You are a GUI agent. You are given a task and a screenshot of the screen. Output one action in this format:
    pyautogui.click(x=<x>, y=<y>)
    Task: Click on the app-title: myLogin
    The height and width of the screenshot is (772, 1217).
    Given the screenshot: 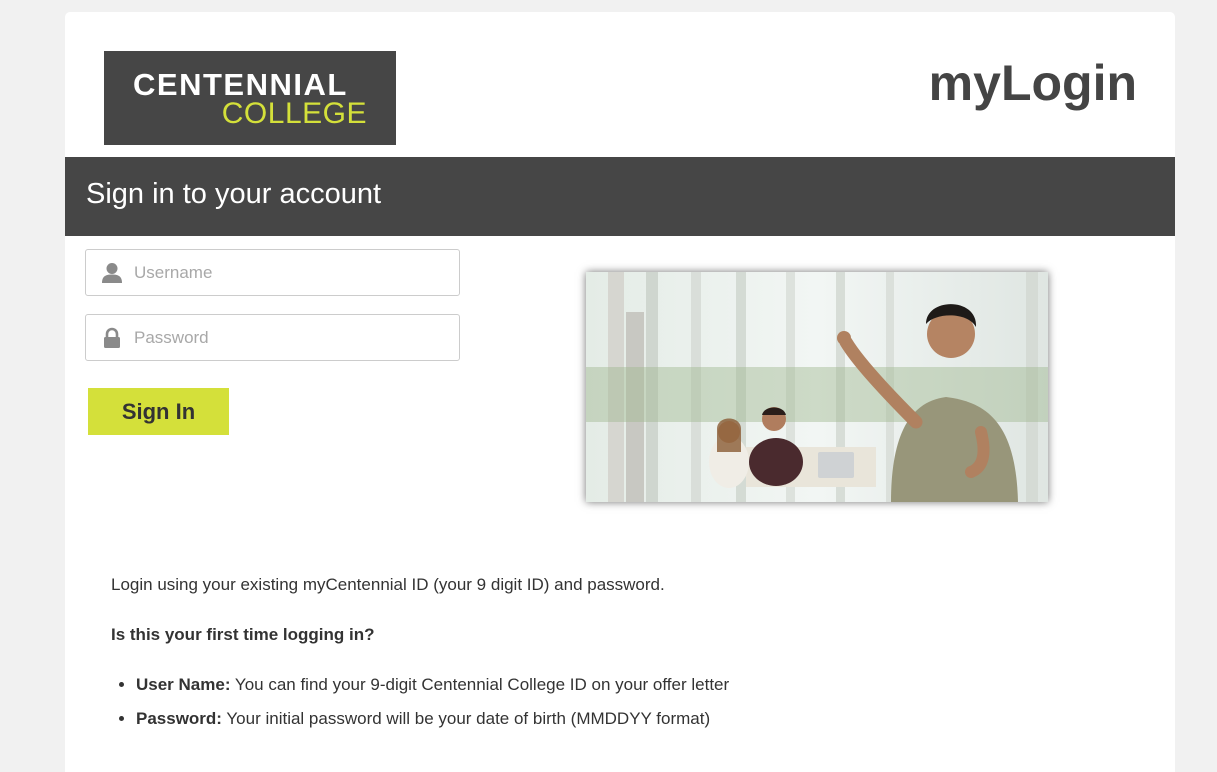 What is the action you would take?
    pyautogui.click(x=1032, y=83)
    